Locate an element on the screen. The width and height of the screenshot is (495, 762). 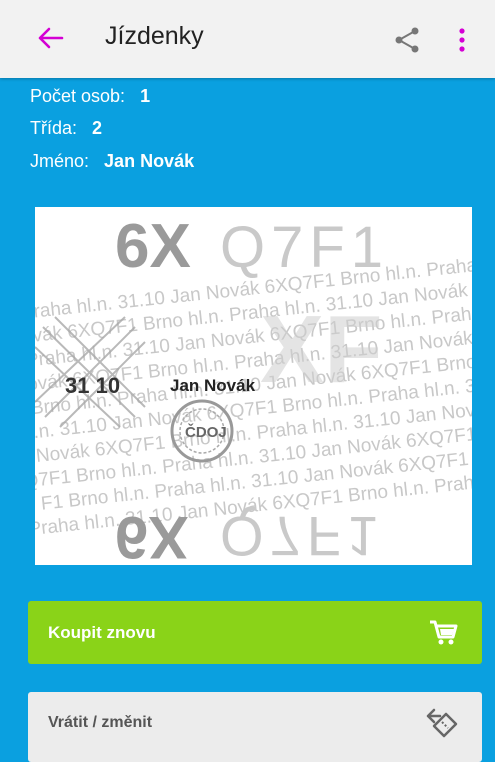
persons-value: 1 is located at coordinates (145, 96).